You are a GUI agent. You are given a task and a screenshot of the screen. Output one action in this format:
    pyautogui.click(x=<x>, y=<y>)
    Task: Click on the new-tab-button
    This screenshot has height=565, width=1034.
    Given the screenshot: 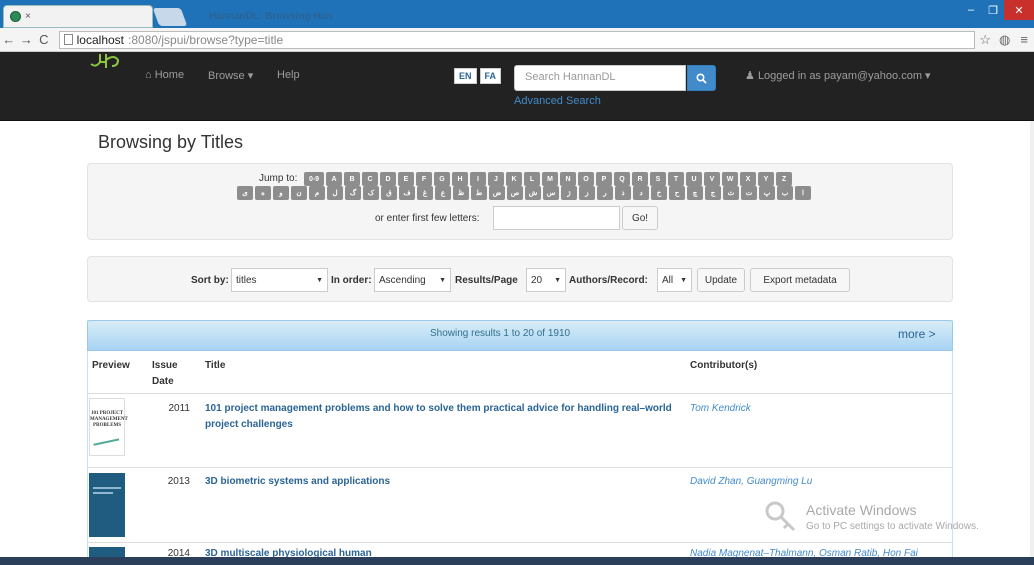 What is the action you would take?
    pyautogui.click(x=170, y=17)
    